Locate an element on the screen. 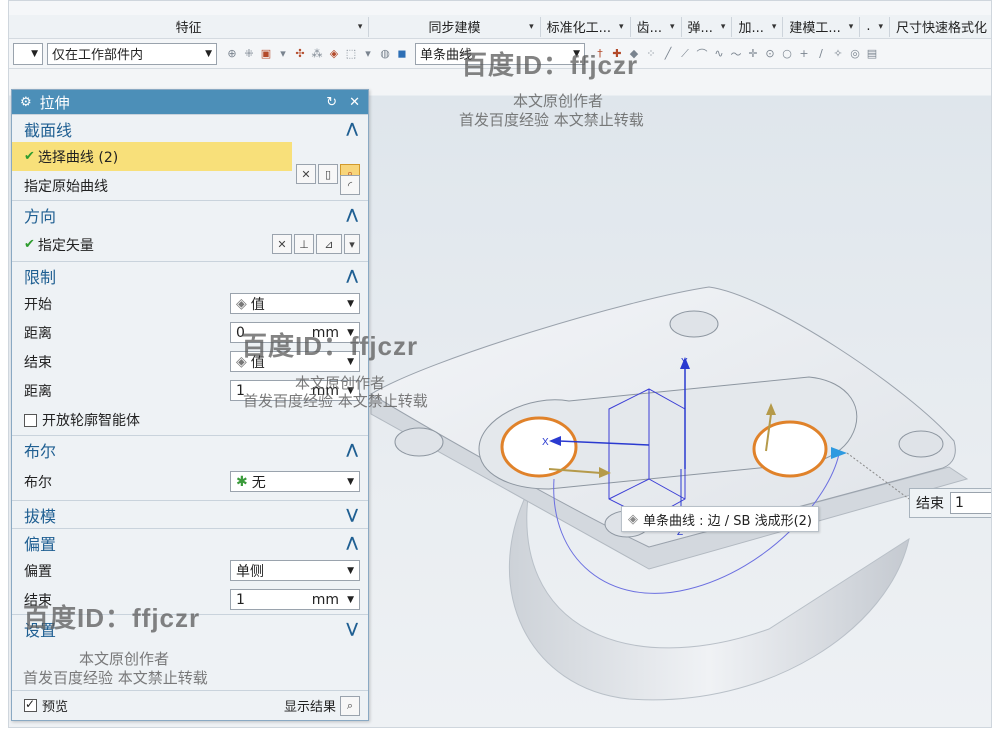 This screenshot has height=737, width=1000. ribbon-group-spring: 弹... ▾ is located at coordinates (707, 26).